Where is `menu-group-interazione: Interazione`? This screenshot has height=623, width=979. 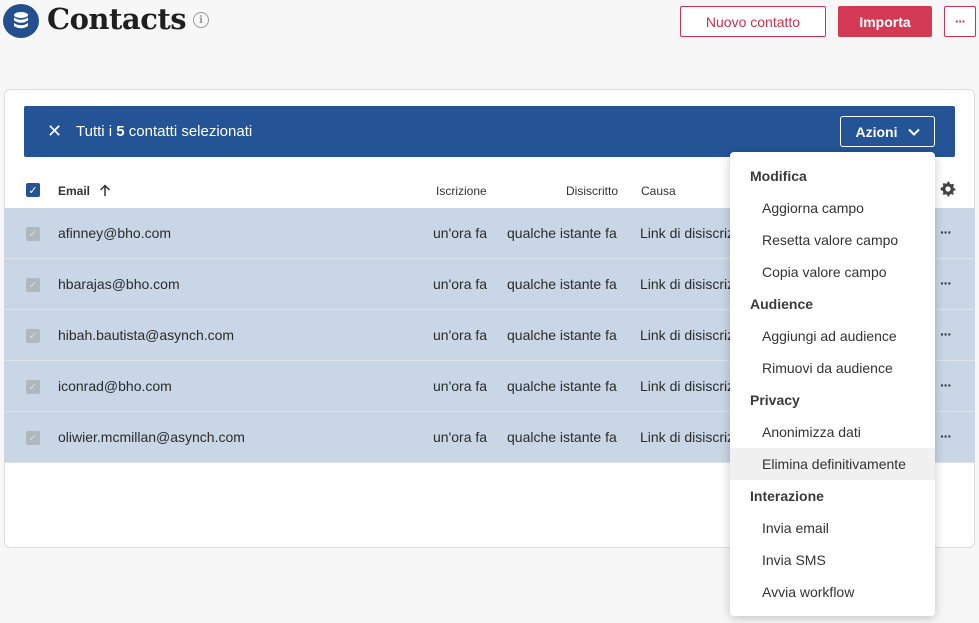
menu-group-interazione: Interazione is located at coordinates (787, 496).